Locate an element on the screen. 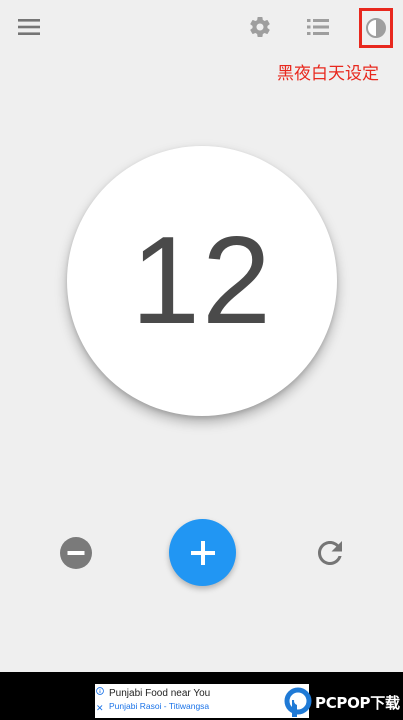 This screenshot has width=403, height=720. refresh-icon is located at coordinates (330, 553).